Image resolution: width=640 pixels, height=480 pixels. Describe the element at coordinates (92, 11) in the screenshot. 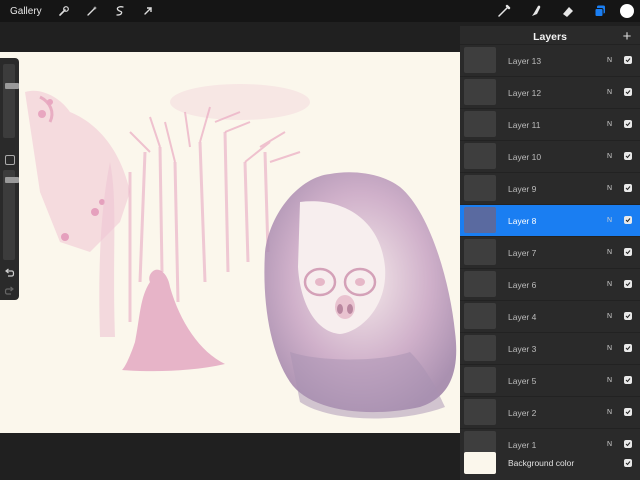

I see `magic-wand-icon` at that location.